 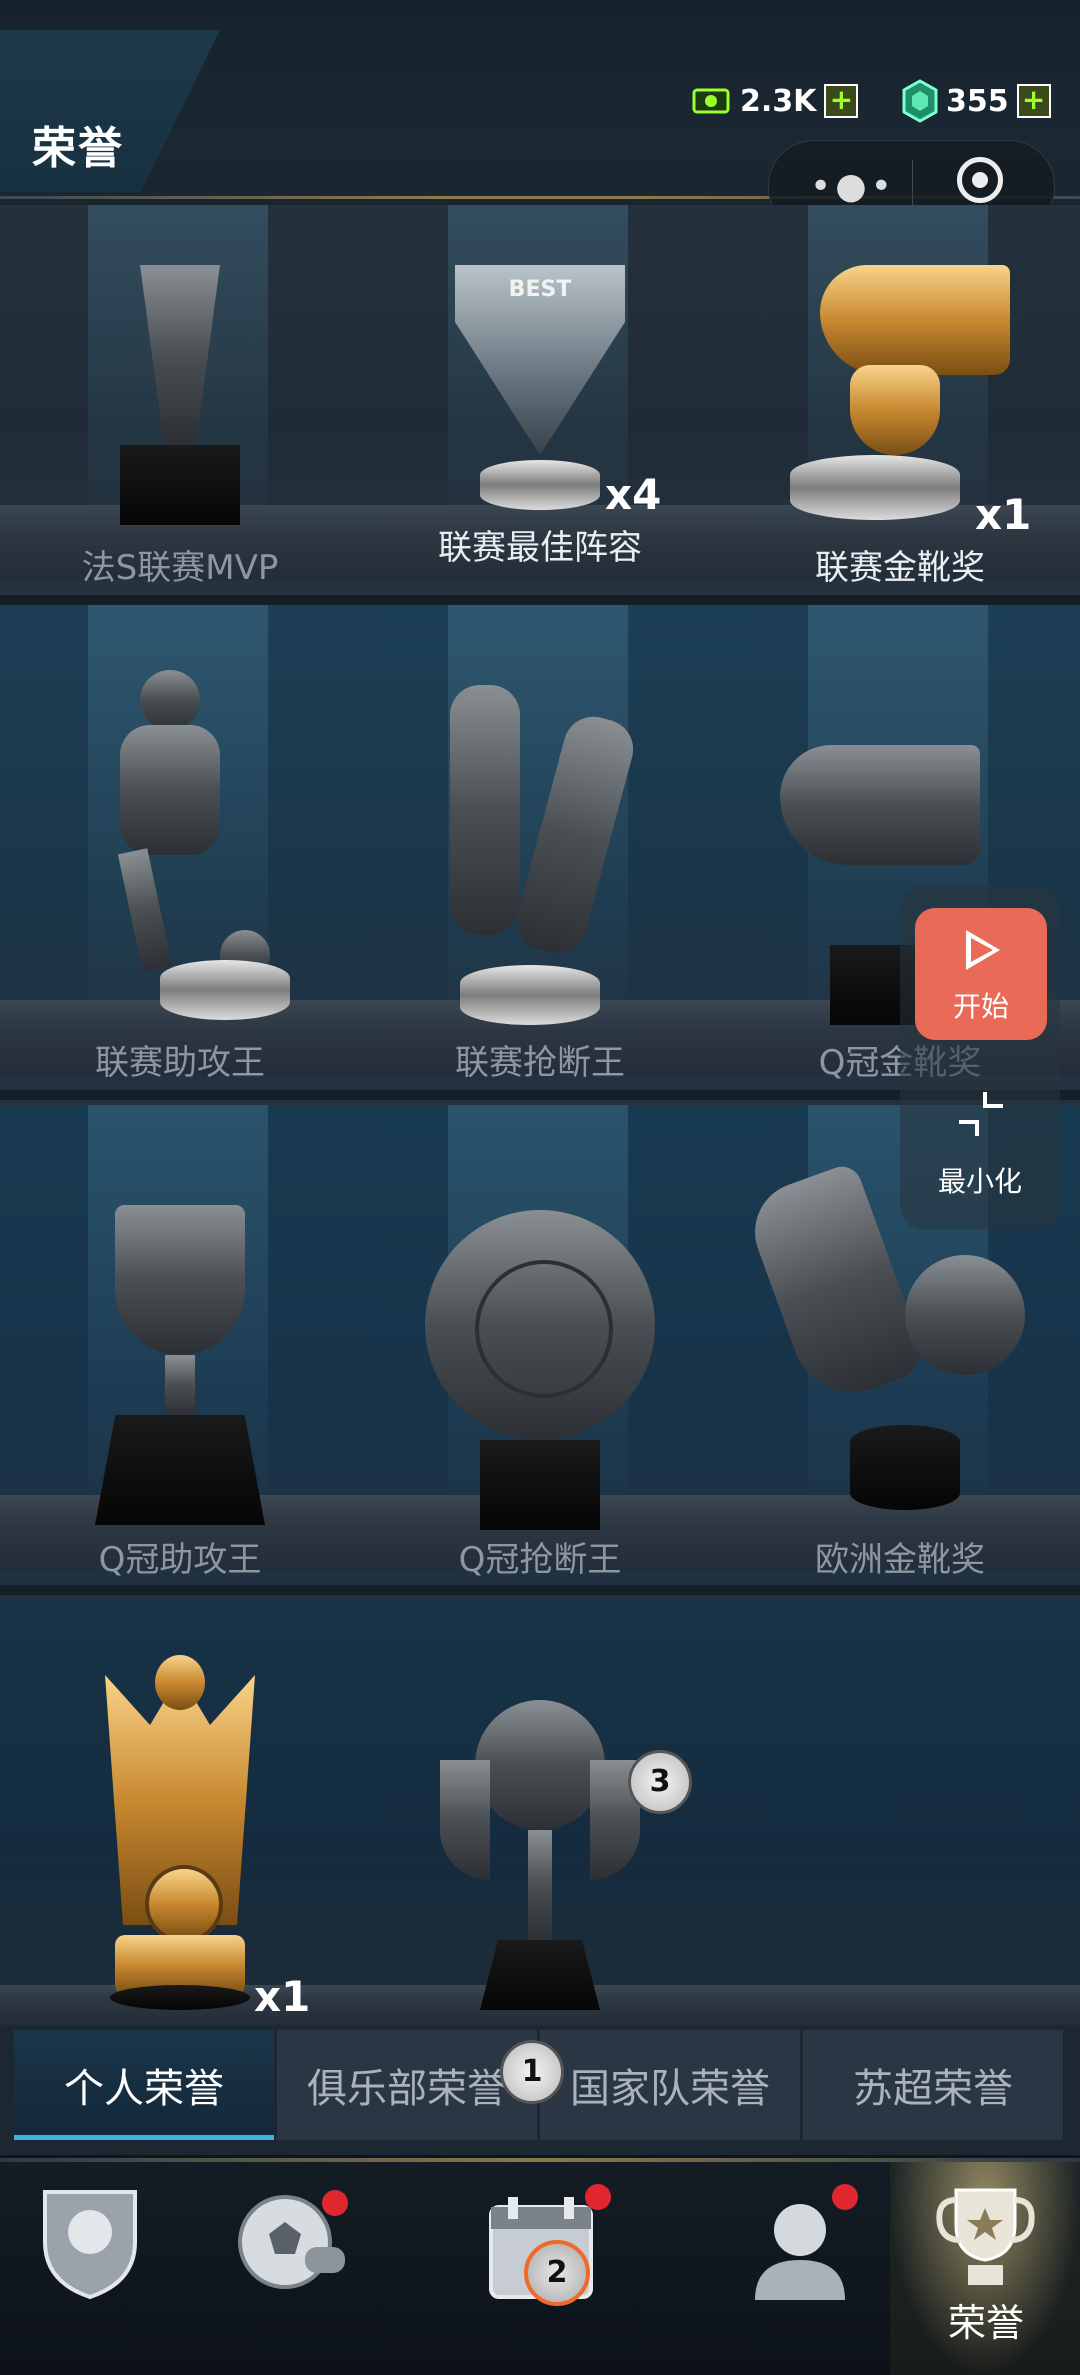 What do you see at coordinates (853, 186) in the screenshot?
I see `more-options-icon: •●•` at bounding box center [853, 186].